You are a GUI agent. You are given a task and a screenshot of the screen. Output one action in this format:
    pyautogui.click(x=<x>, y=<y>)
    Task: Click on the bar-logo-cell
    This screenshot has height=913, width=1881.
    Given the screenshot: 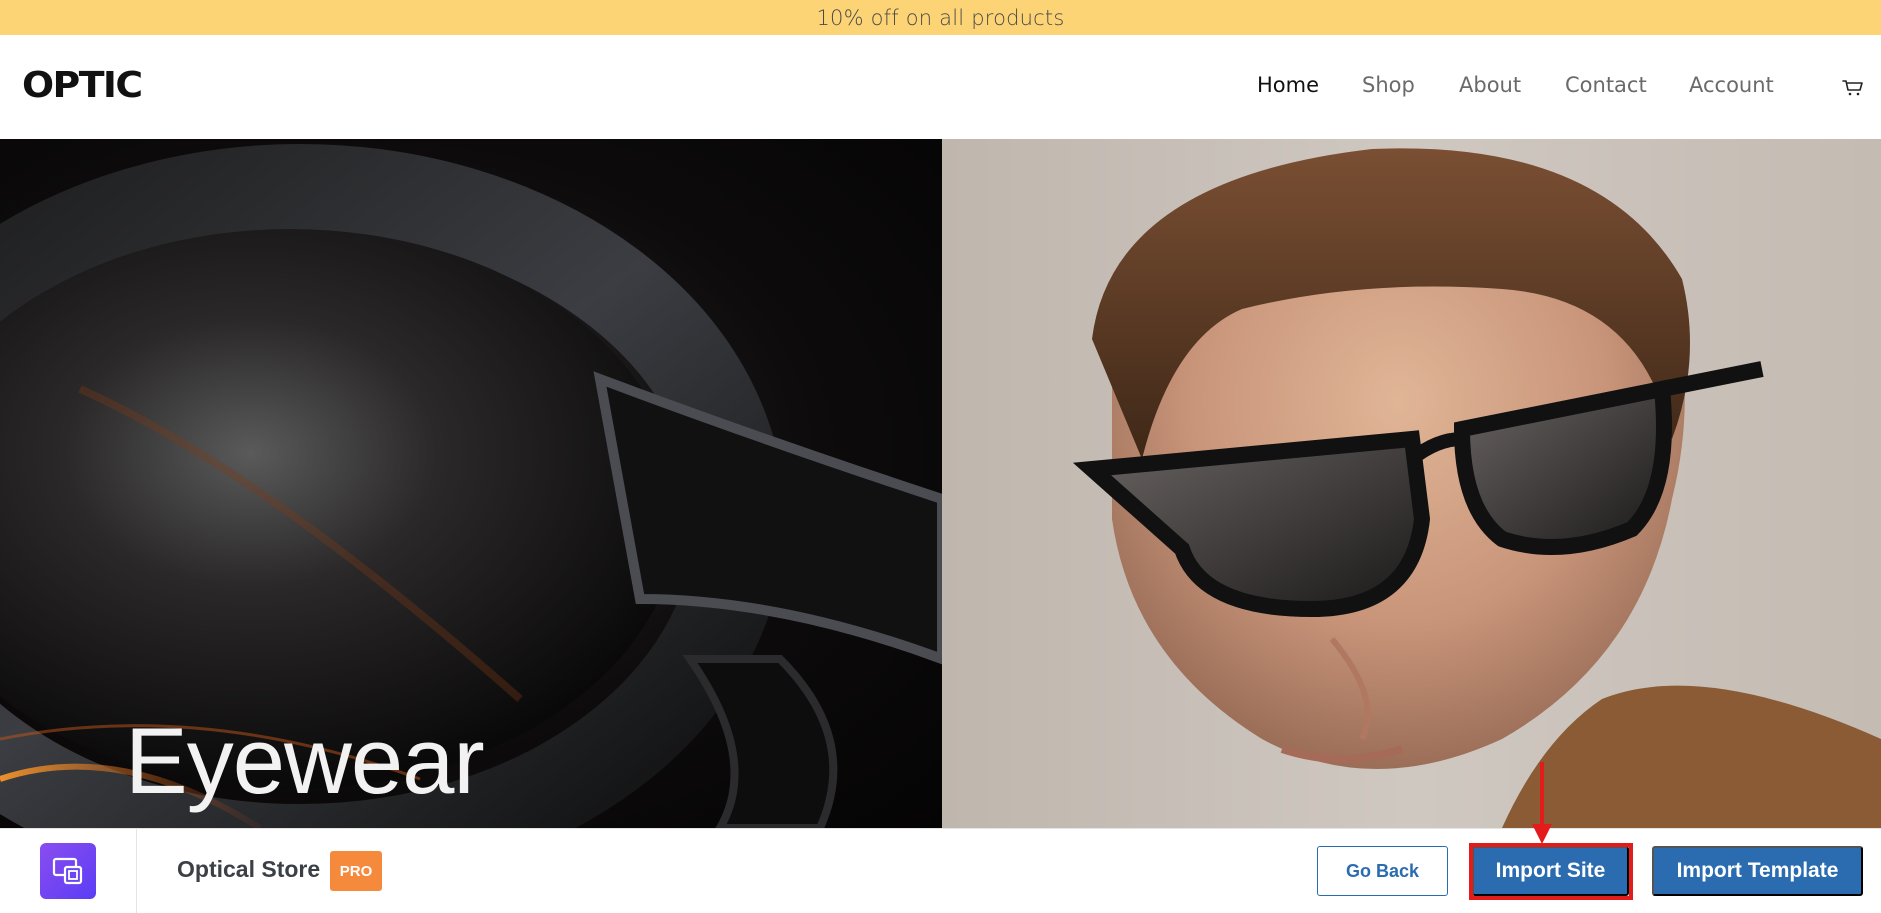 What is the action you would take?
    pyautogui.click(x=68, y=871)
    